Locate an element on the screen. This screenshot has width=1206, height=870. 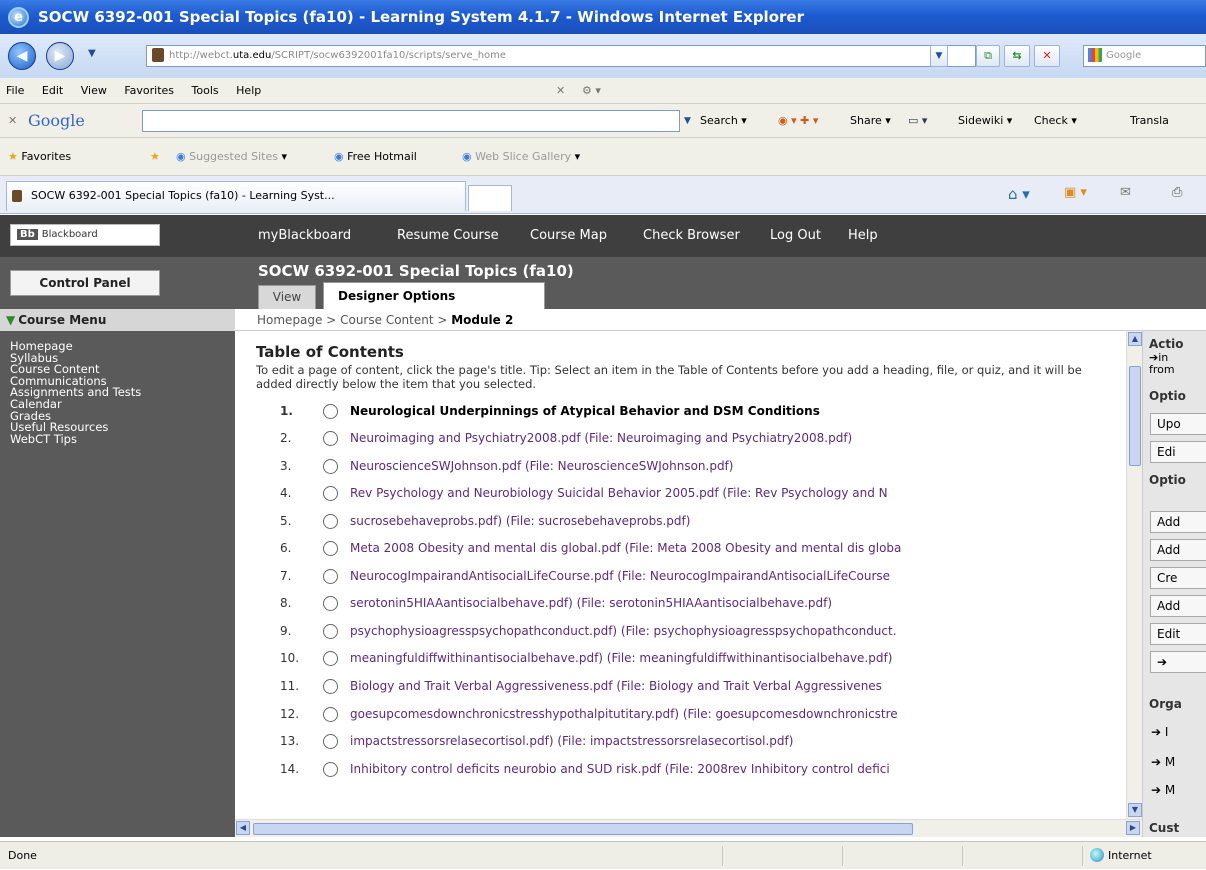
tab-designer-options: Designer Options is located at coordinates (434, 295).